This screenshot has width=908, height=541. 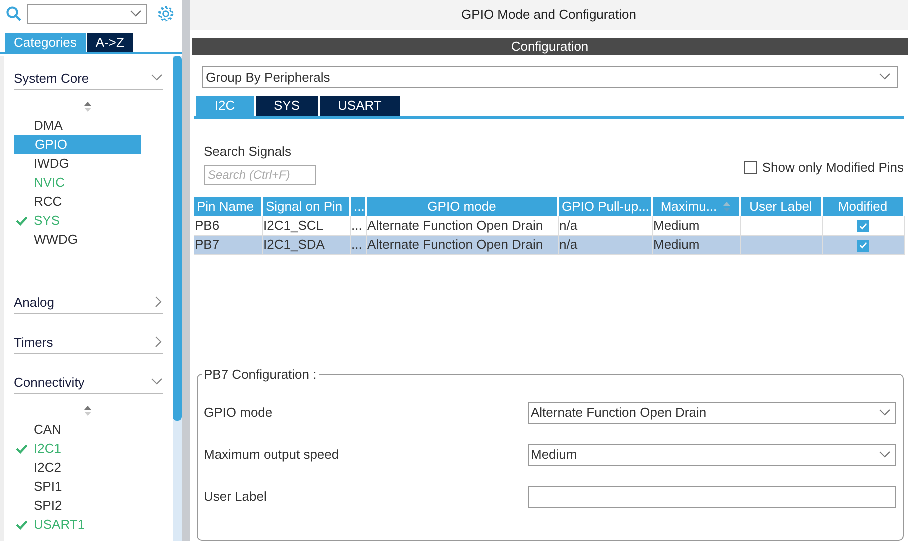 I want to click on peripheral-tab: SYS, so click(x=287, y=106).